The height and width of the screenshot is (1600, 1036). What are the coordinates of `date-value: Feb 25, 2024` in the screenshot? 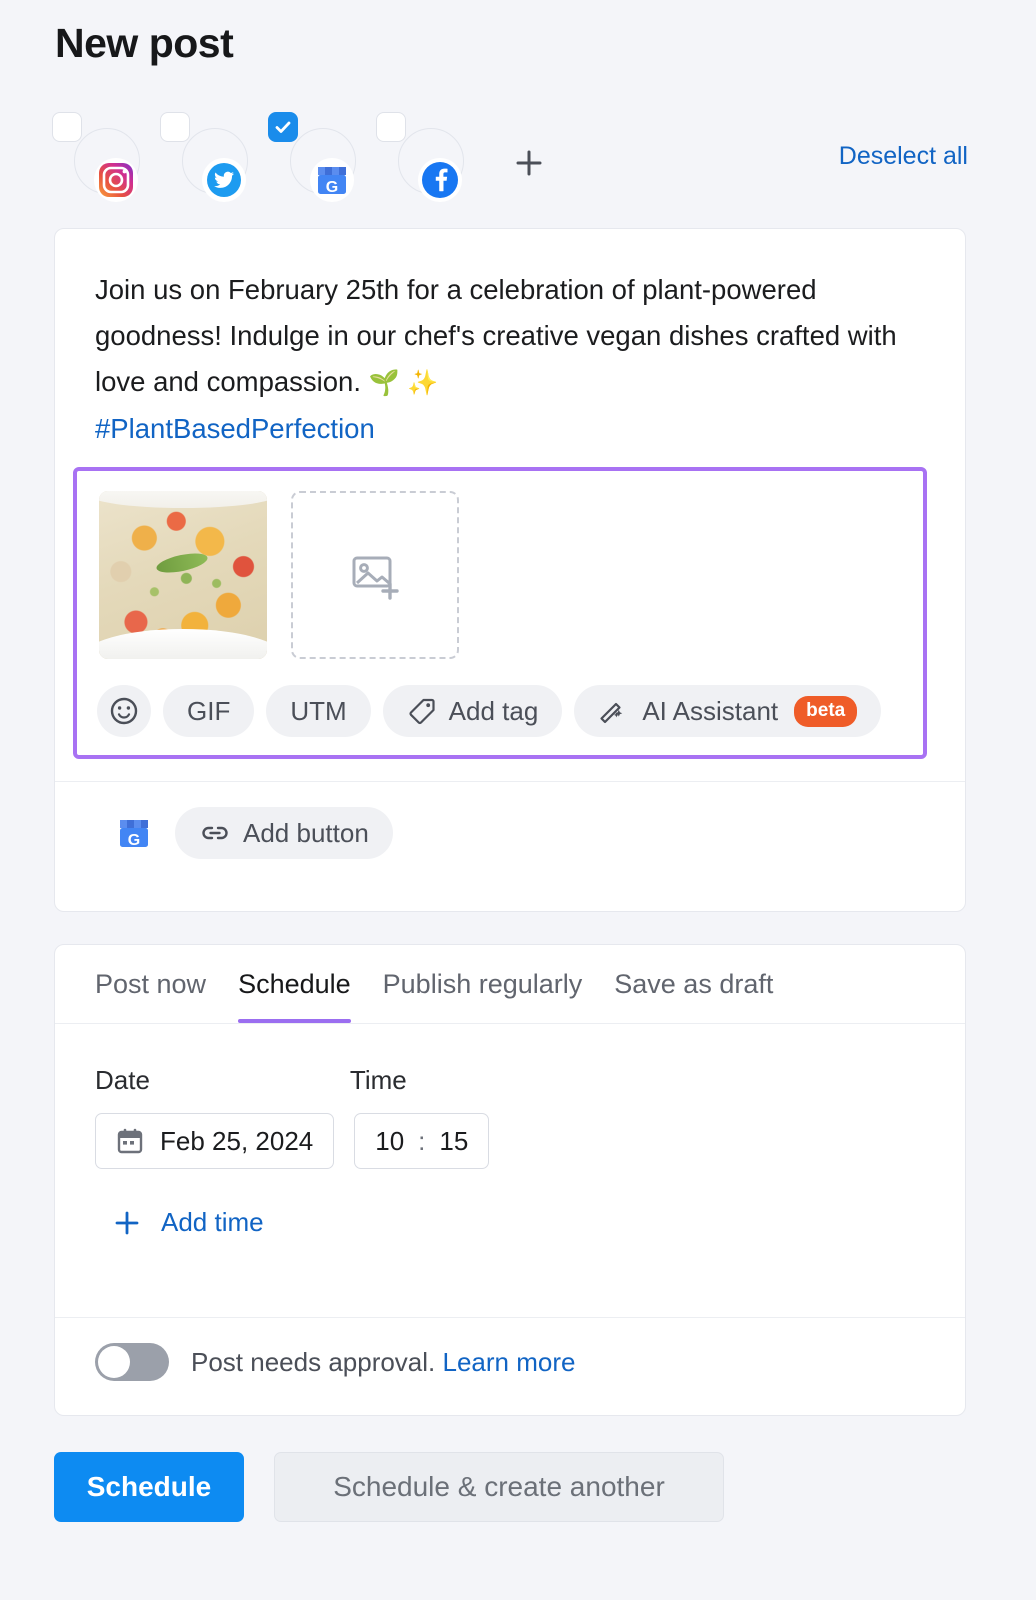 It's located at (237, 1140).